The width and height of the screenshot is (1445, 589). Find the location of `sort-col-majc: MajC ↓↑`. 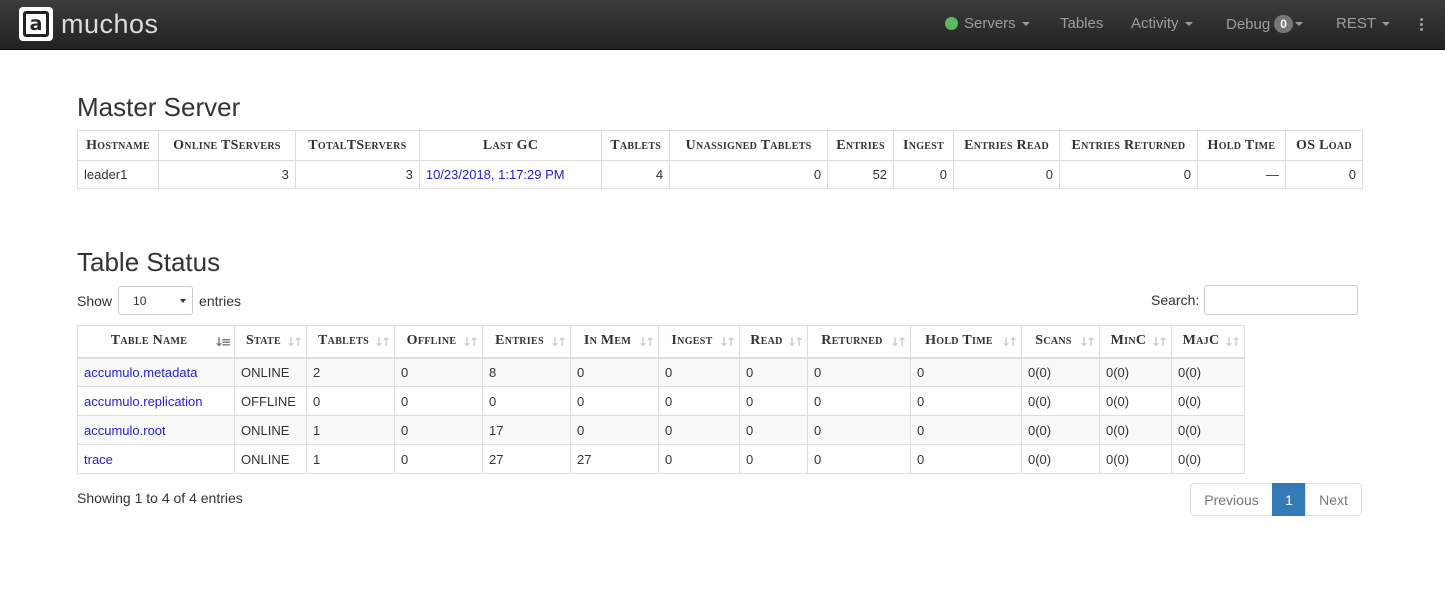

sort-col-majc: MajC ↓↑ is located at coordinates (1208, 342).